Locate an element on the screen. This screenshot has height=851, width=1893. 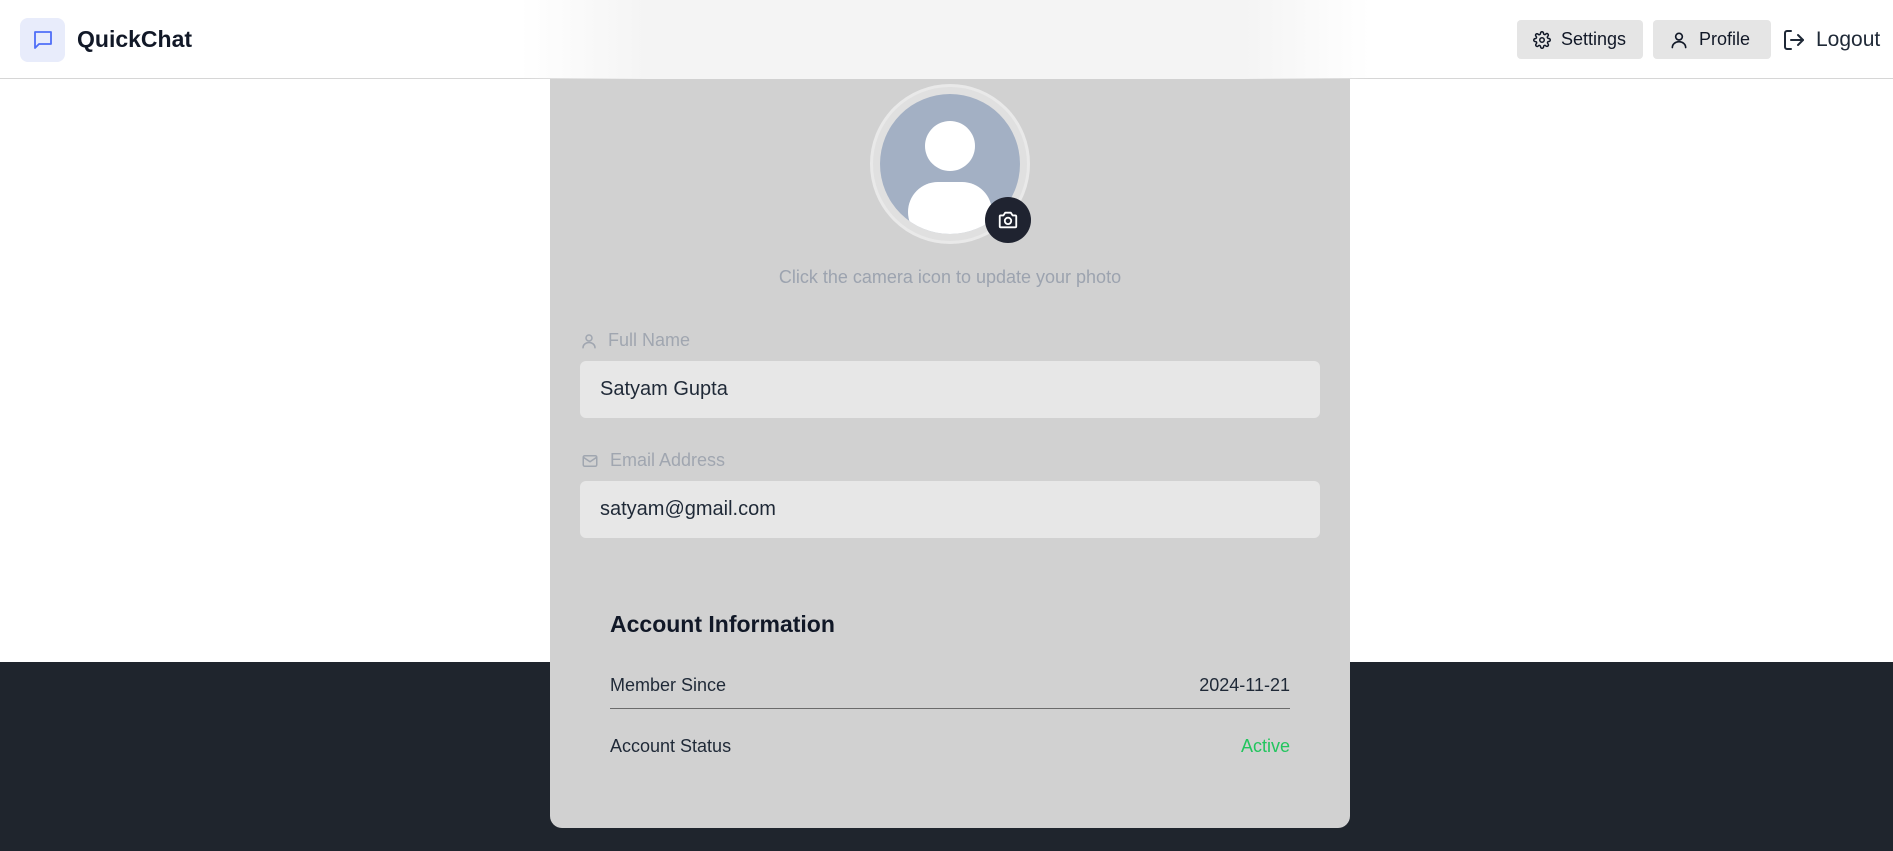
settings-label: Settings is located at coordinates (1594, 39).